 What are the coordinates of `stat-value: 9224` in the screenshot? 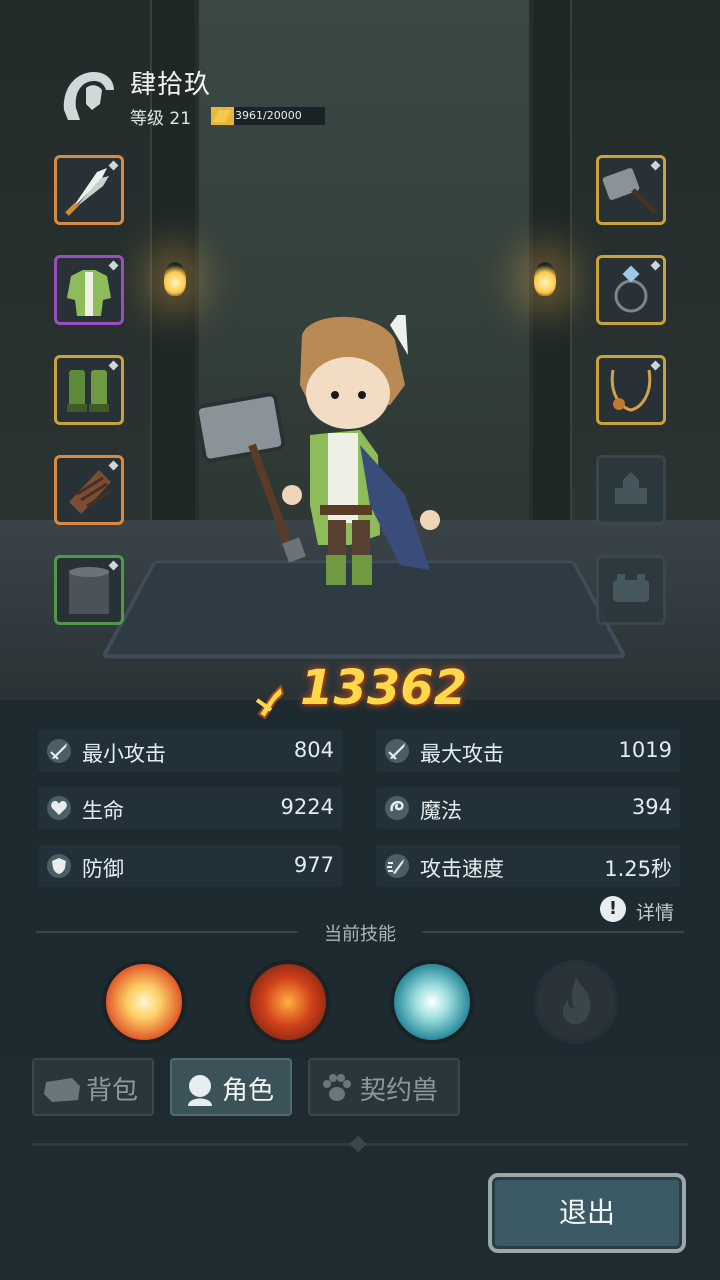 It's located at (307, 807).